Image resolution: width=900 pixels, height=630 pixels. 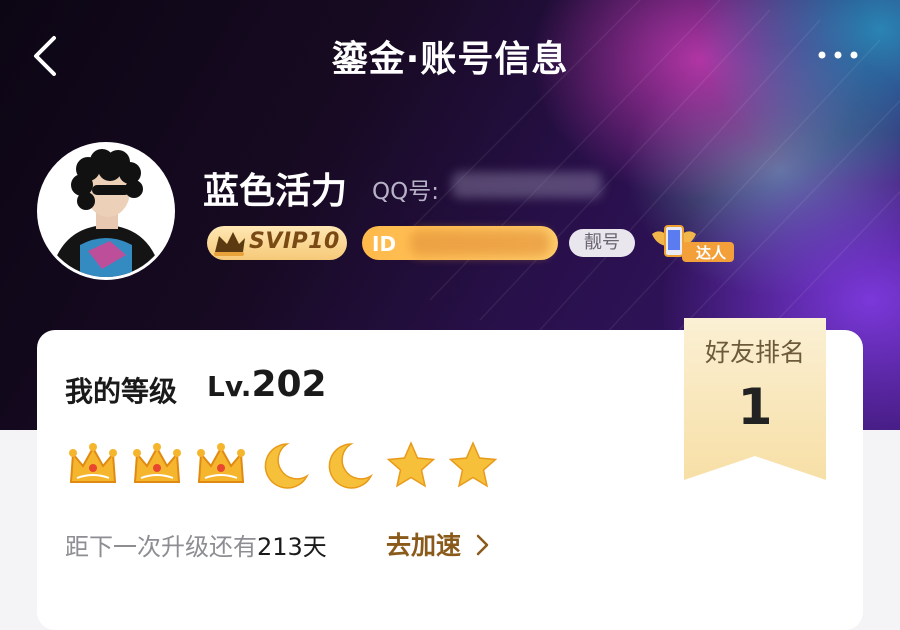 I want to click on pretty-number-badge: 靓号, so click(x=602, y=243).